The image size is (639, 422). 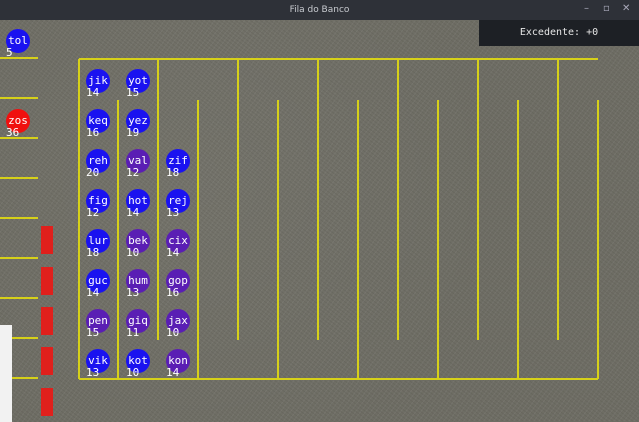 What do you see at coordinates (144, 287) in the screenshot?
I see `customer-token: hum 13` at bounding box center [144, 287].